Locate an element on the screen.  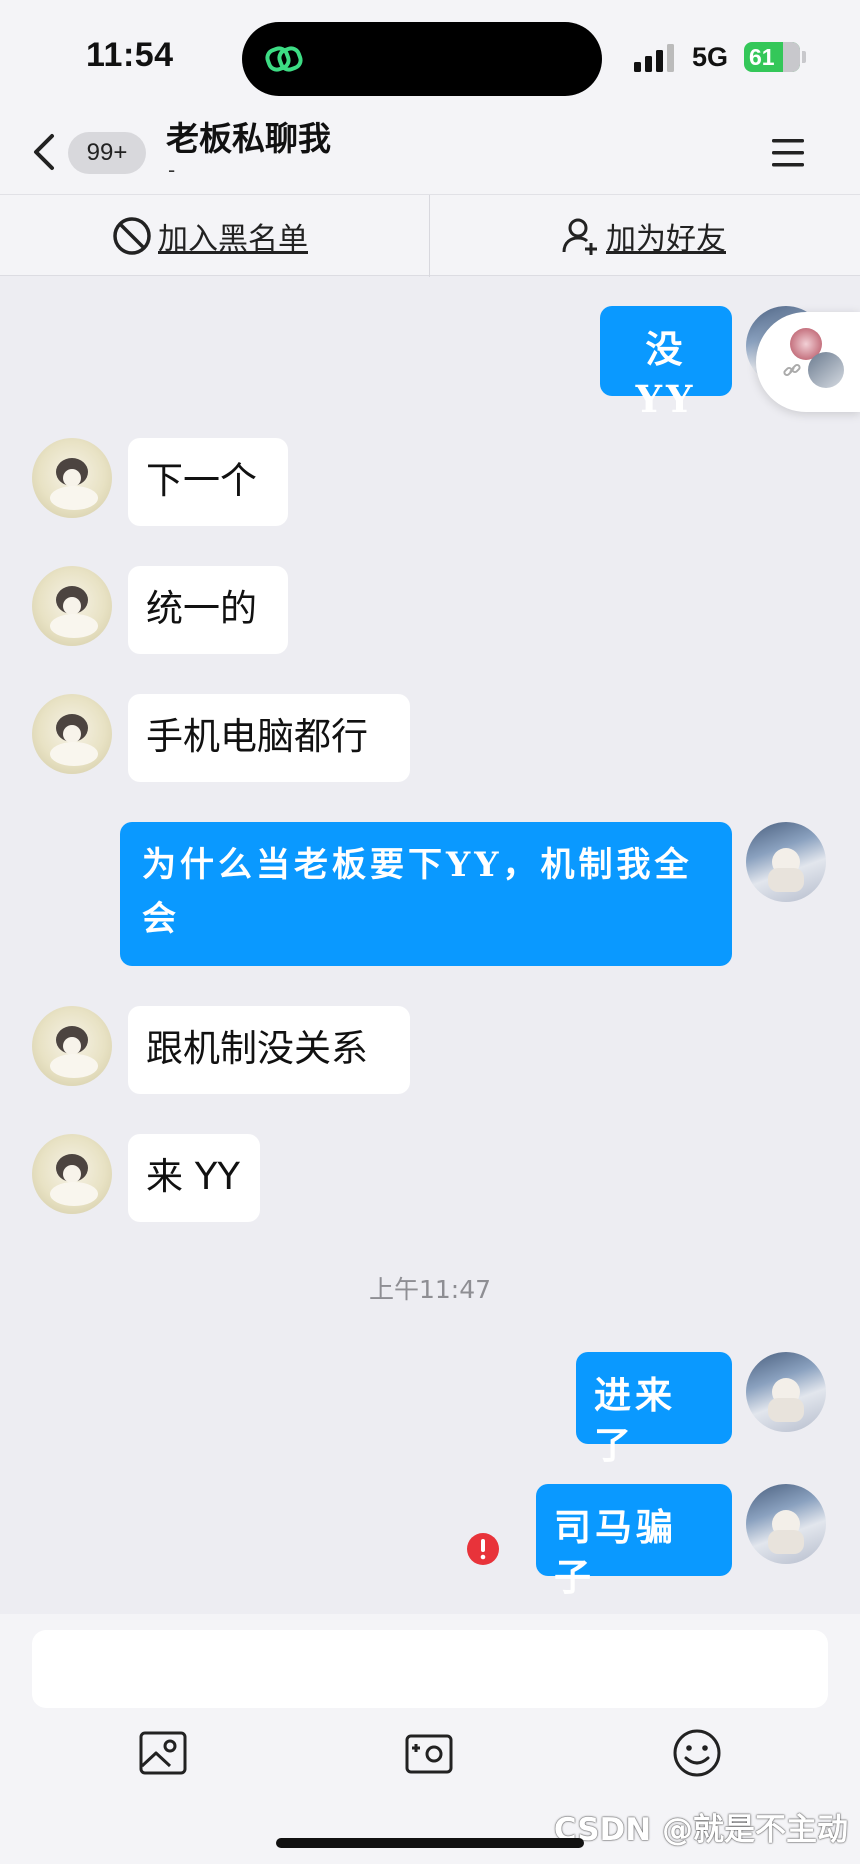
message-bubble-incoming: 跟机制没关系 is located at coordinates (269, 1050).